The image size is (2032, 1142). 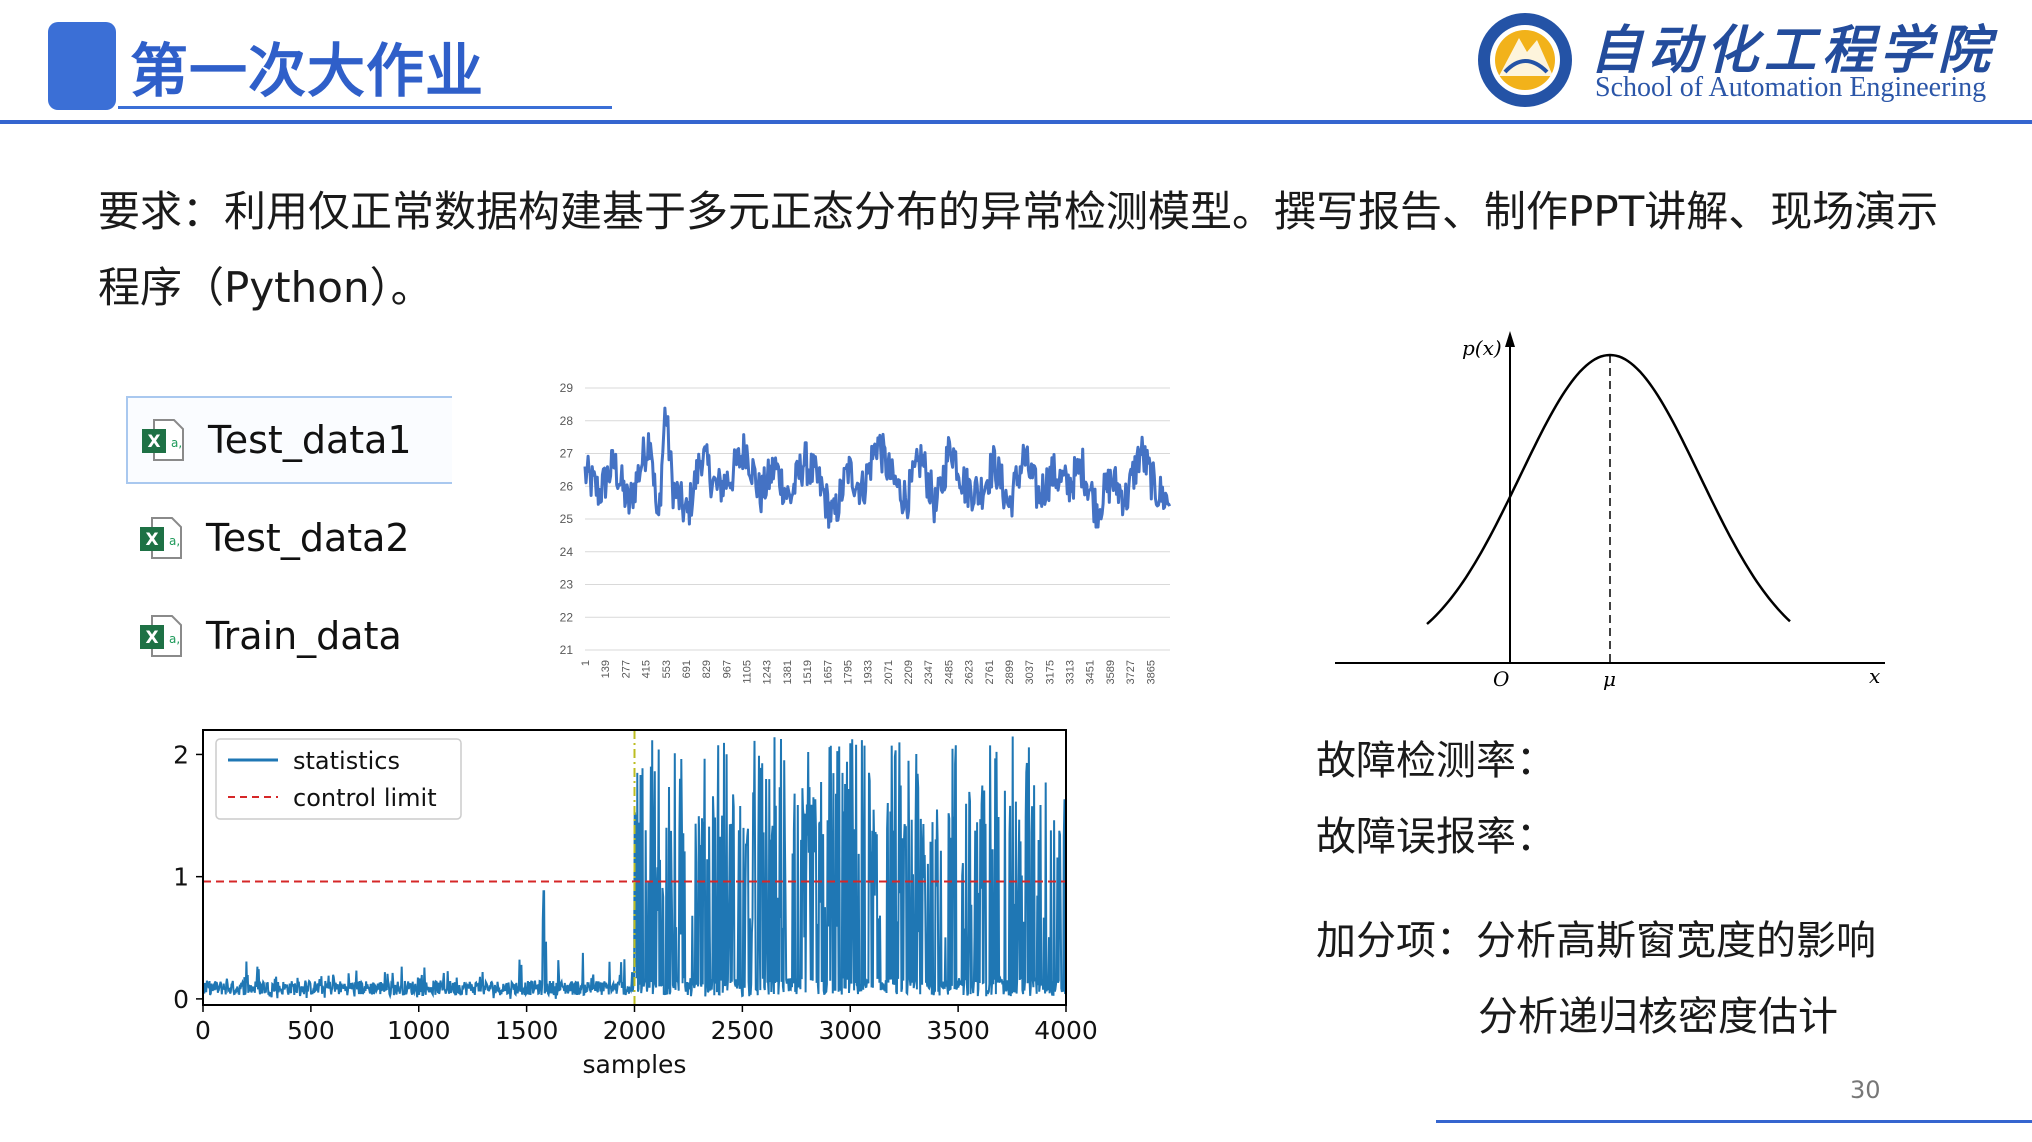 What do you see at coordinates (970, 672) in the screenshot?
I see `x-tick-label: 2623` at bounding box center [970, 672].